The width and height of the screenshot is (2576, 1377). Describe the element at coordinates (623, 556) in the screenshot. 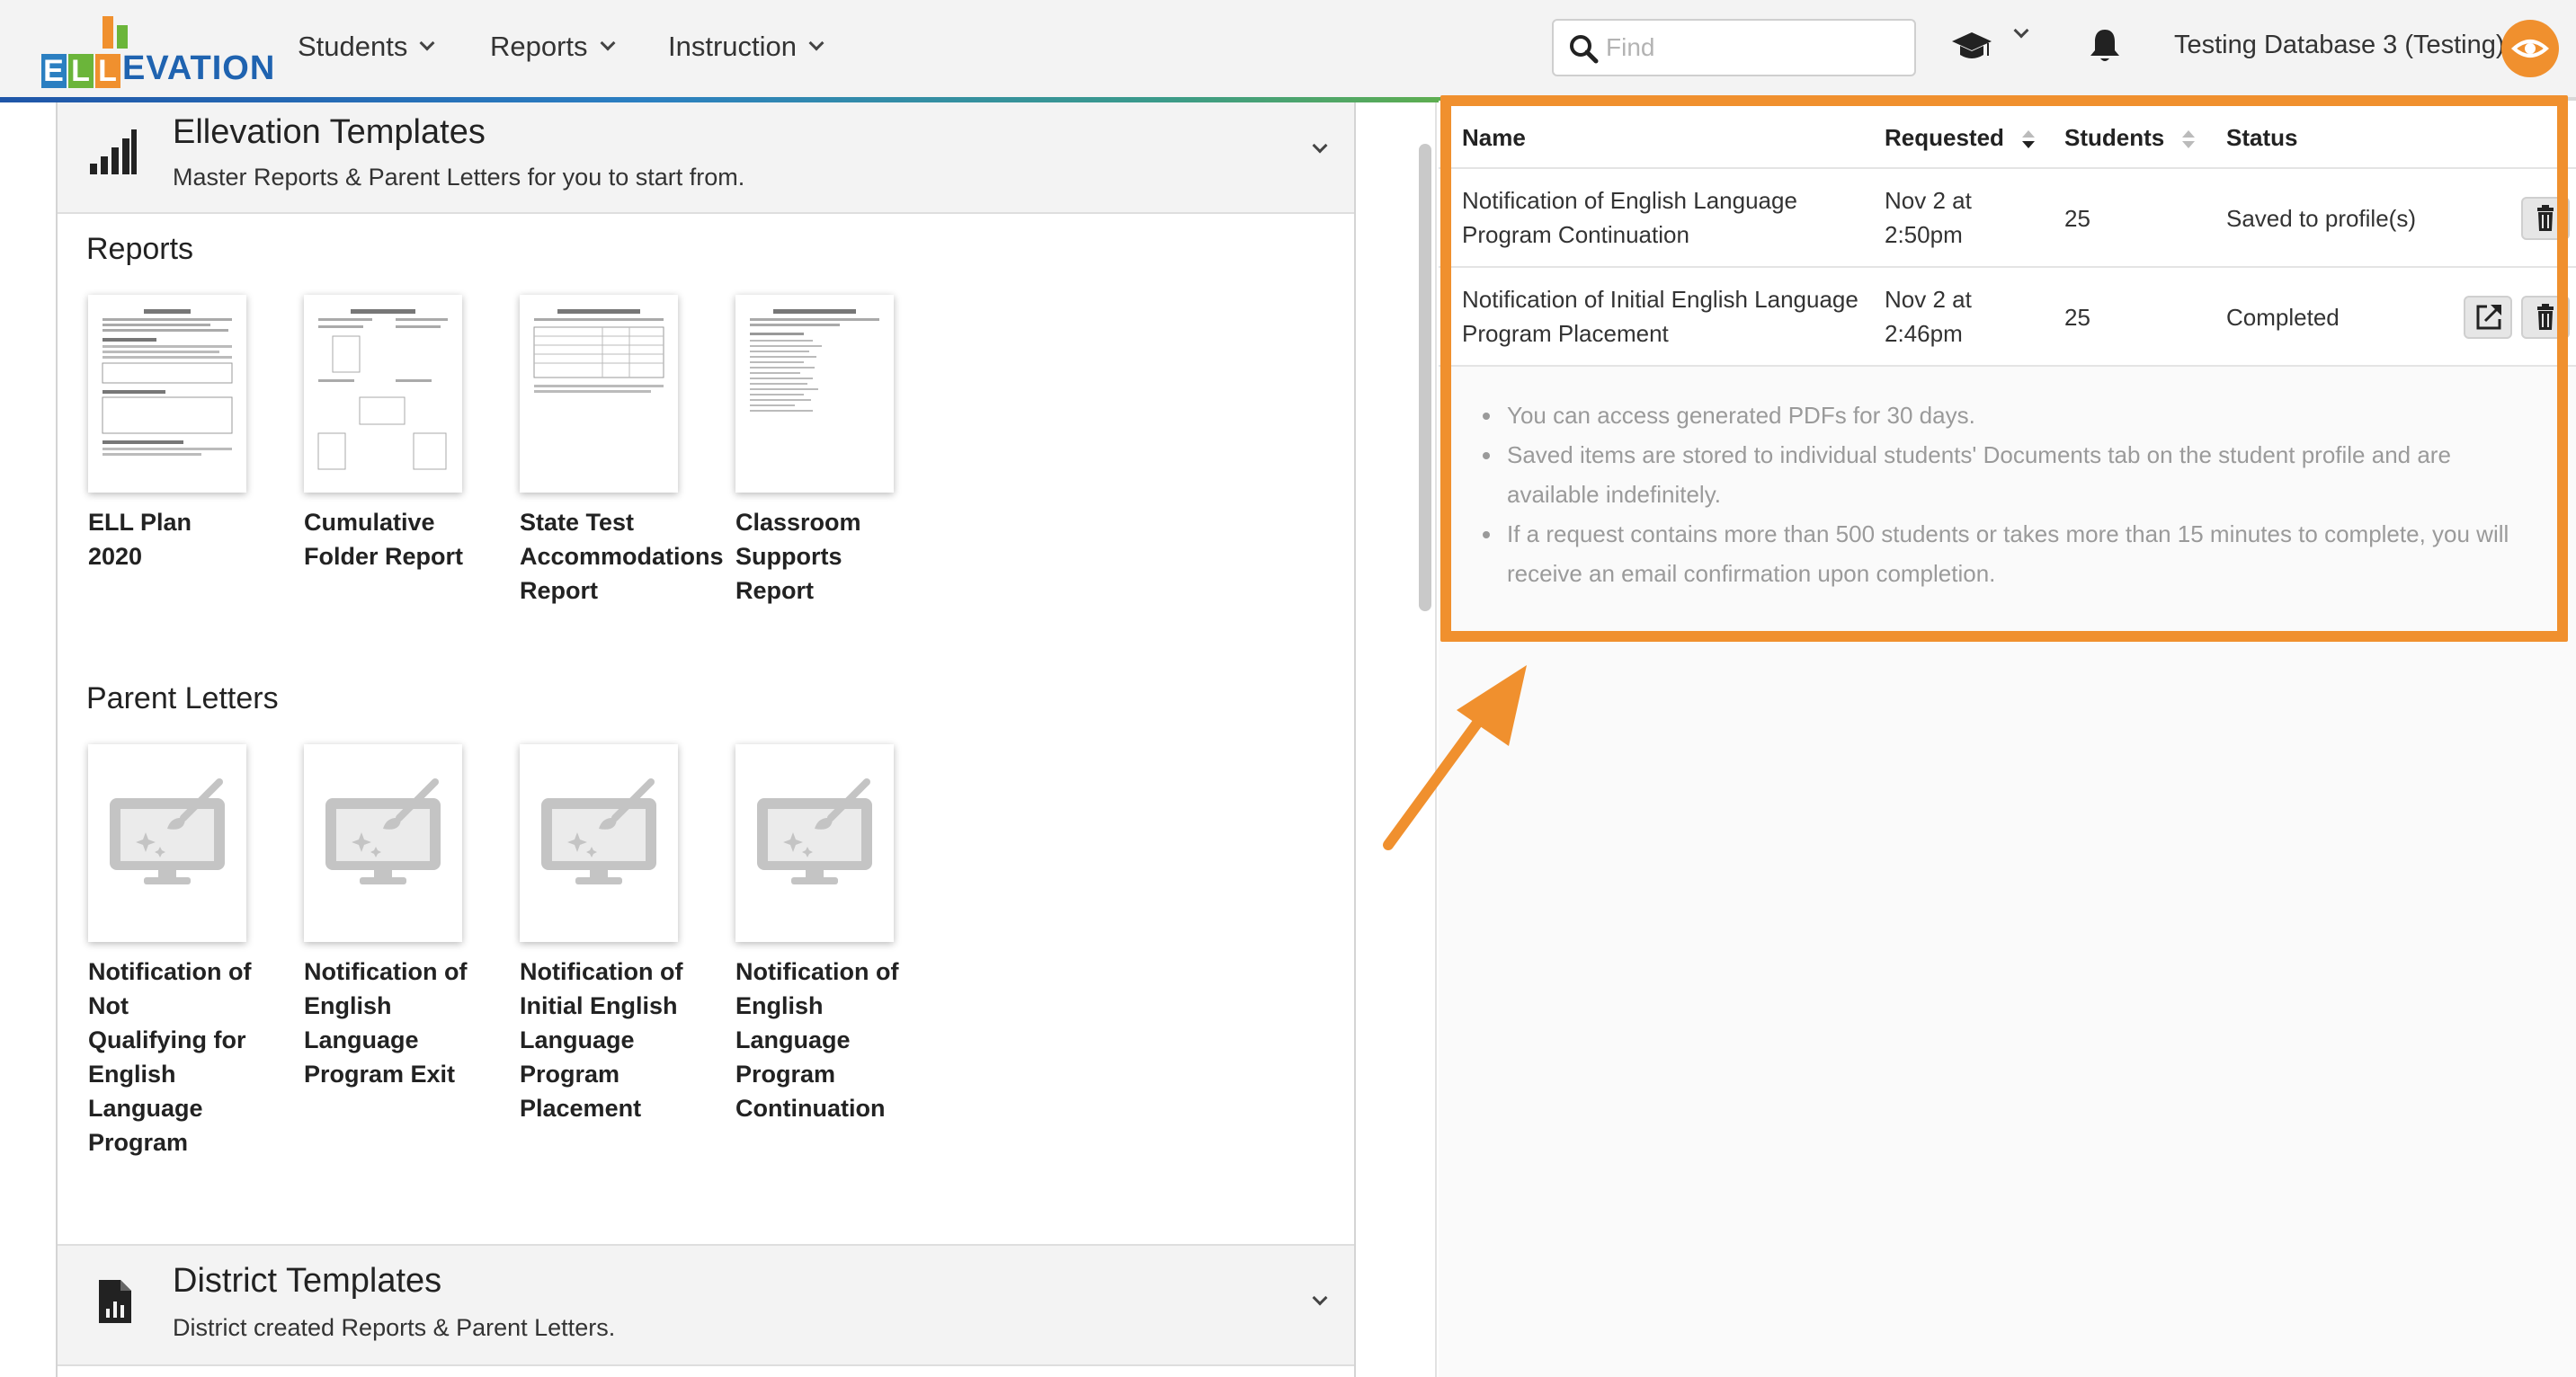

I see `report-label-state-test: State Test Accommodations Report` at that location.